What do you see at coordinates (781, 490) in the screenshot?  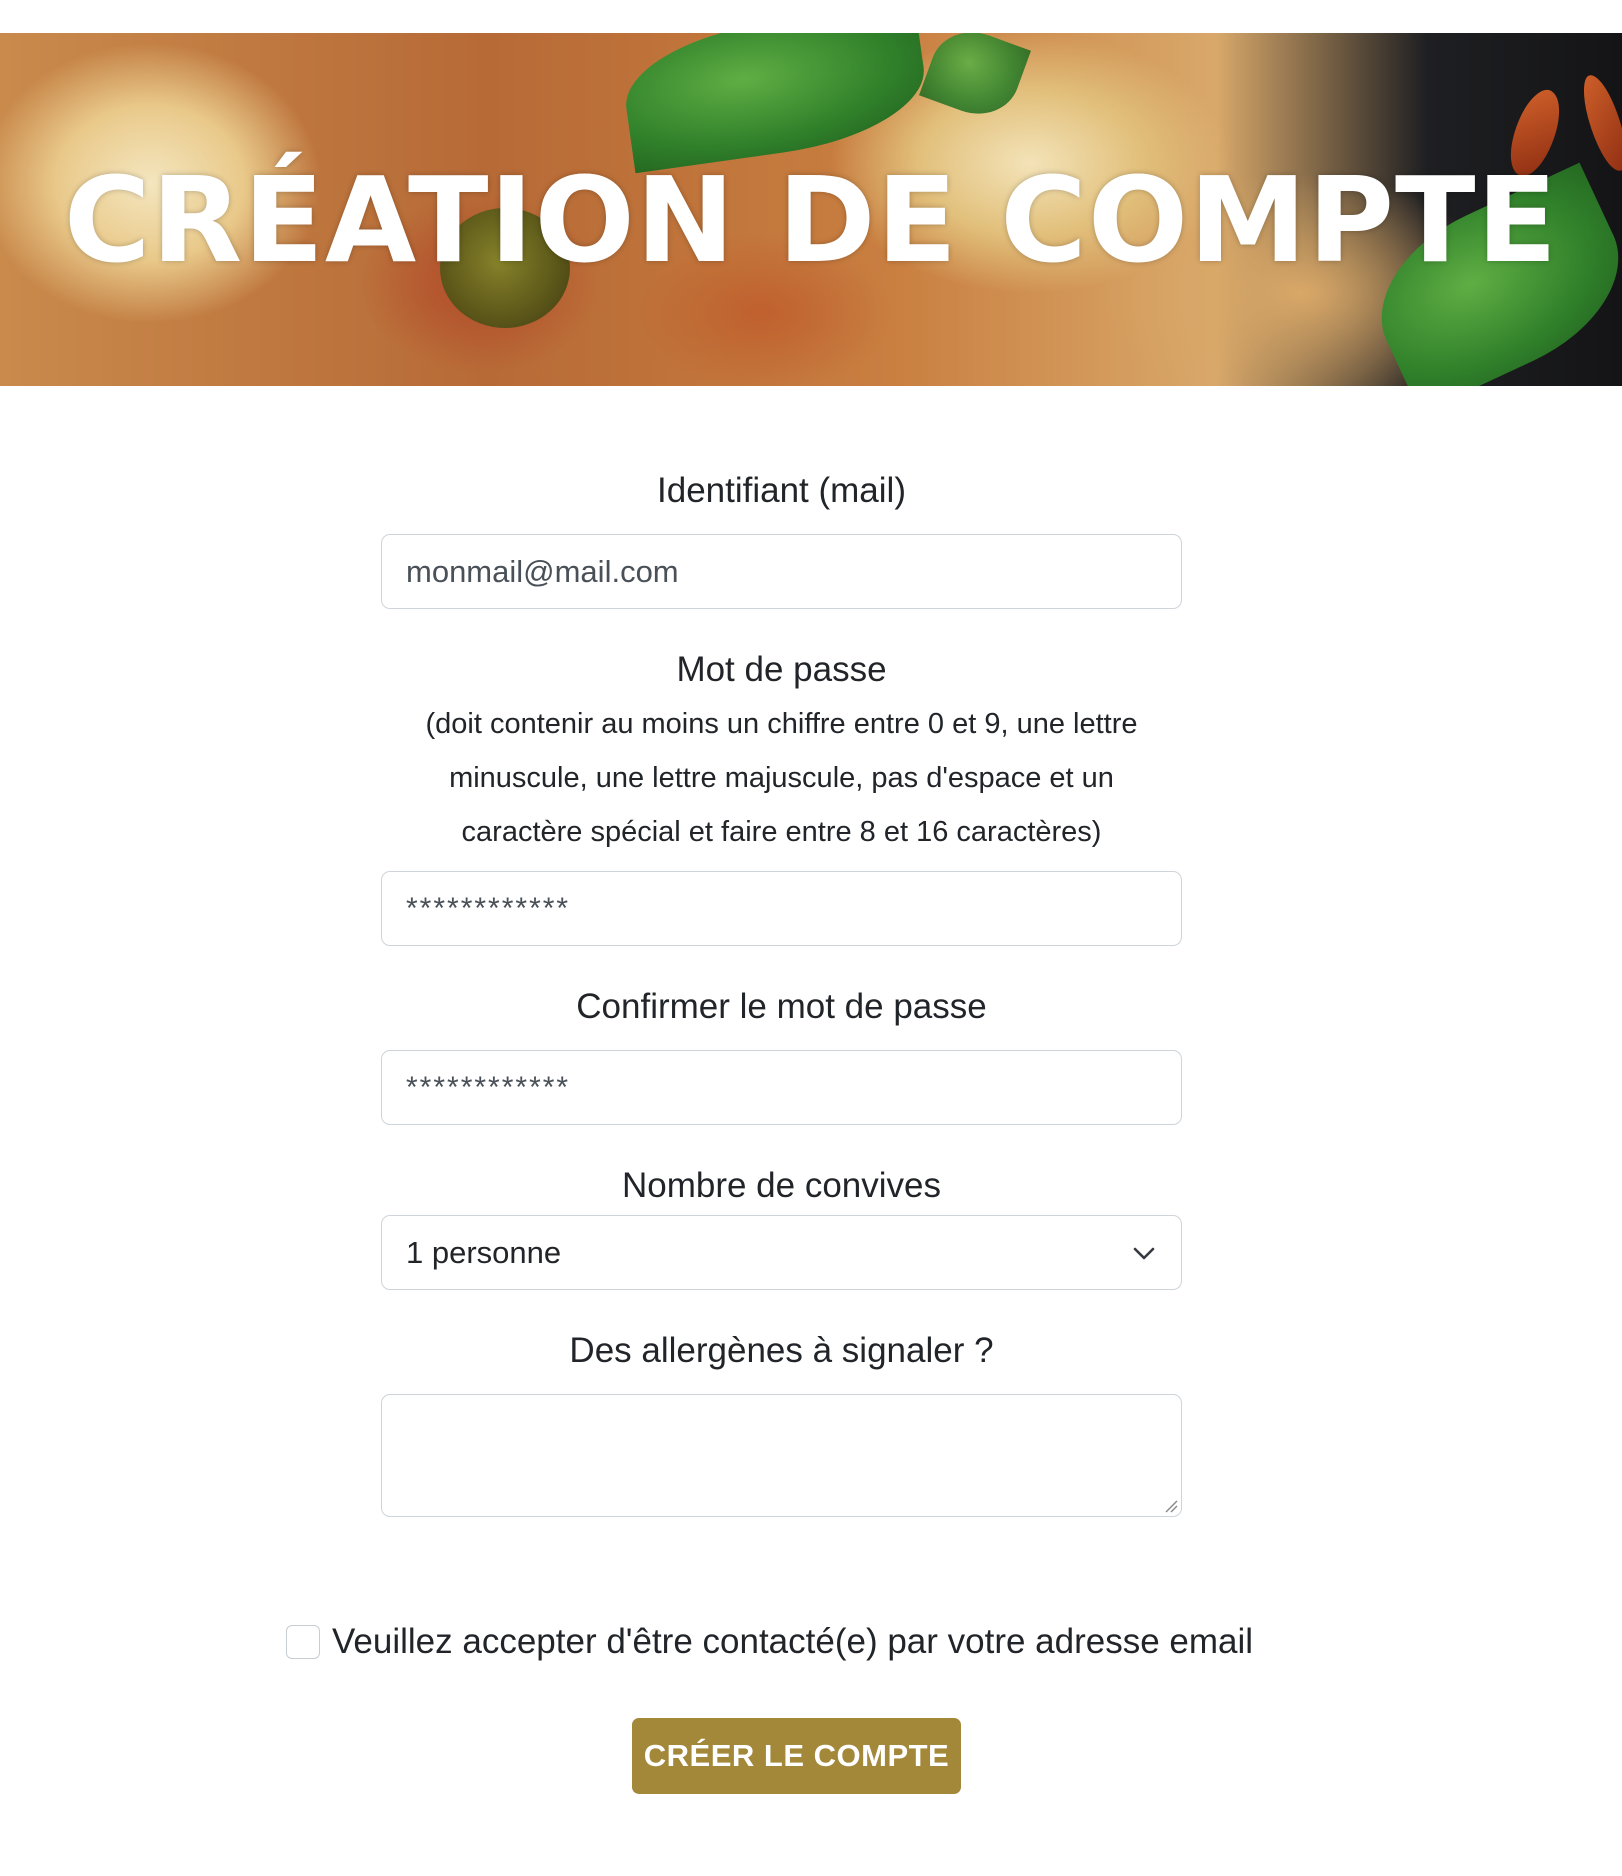 I see `email-label: Identifiant (mail)` at bounding box center [781, 490].